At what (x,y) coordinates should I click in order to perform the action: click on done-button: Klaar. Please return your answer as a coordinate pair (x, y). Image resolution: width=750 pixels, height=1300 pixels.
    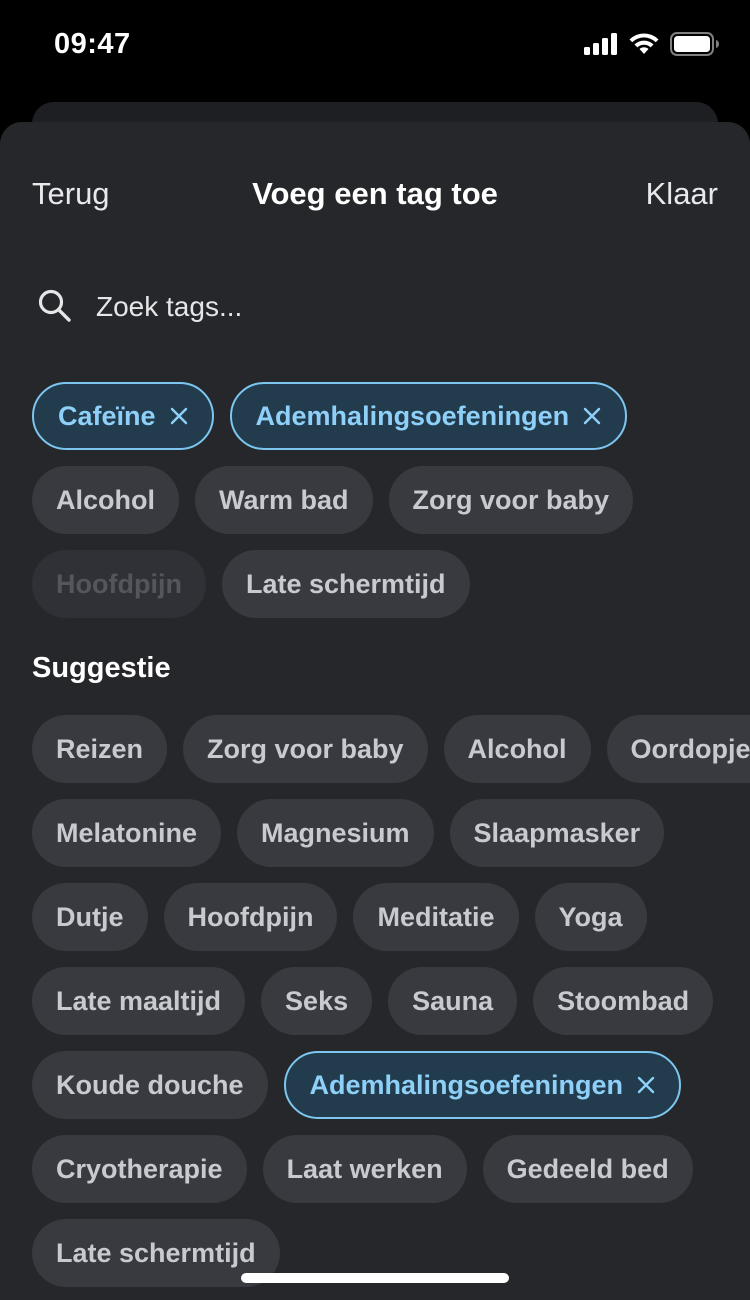
    Looking at the image, I should click on (682, 194).